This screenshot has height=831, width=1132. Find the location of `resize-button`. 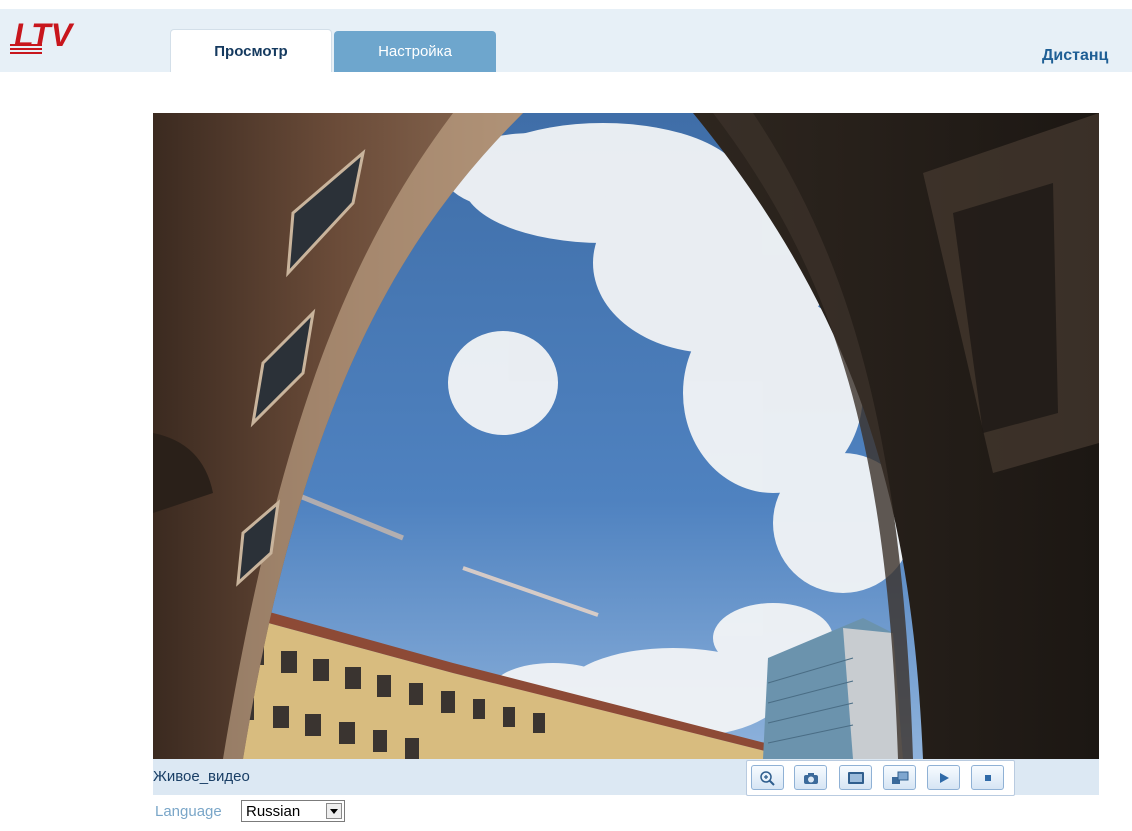

resize-button is located at coordinates (899, 777).